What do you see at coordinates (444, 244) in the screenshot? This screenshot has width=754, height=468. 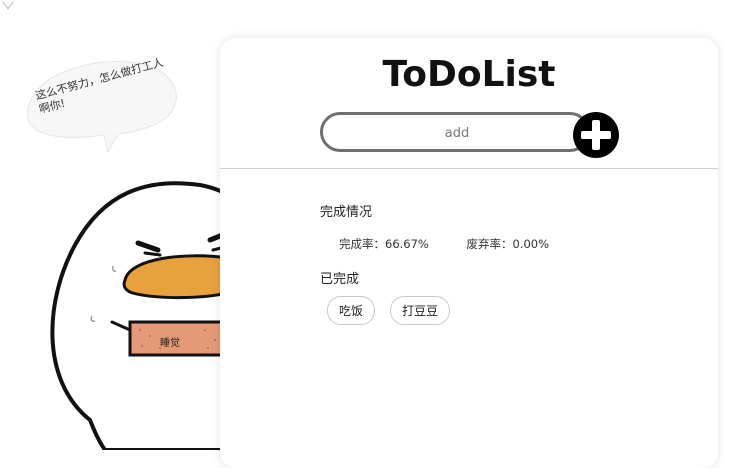 I see `status-stats: 完成率：66.67% 废弃率：0.00%` at bounding box center [444, 244].